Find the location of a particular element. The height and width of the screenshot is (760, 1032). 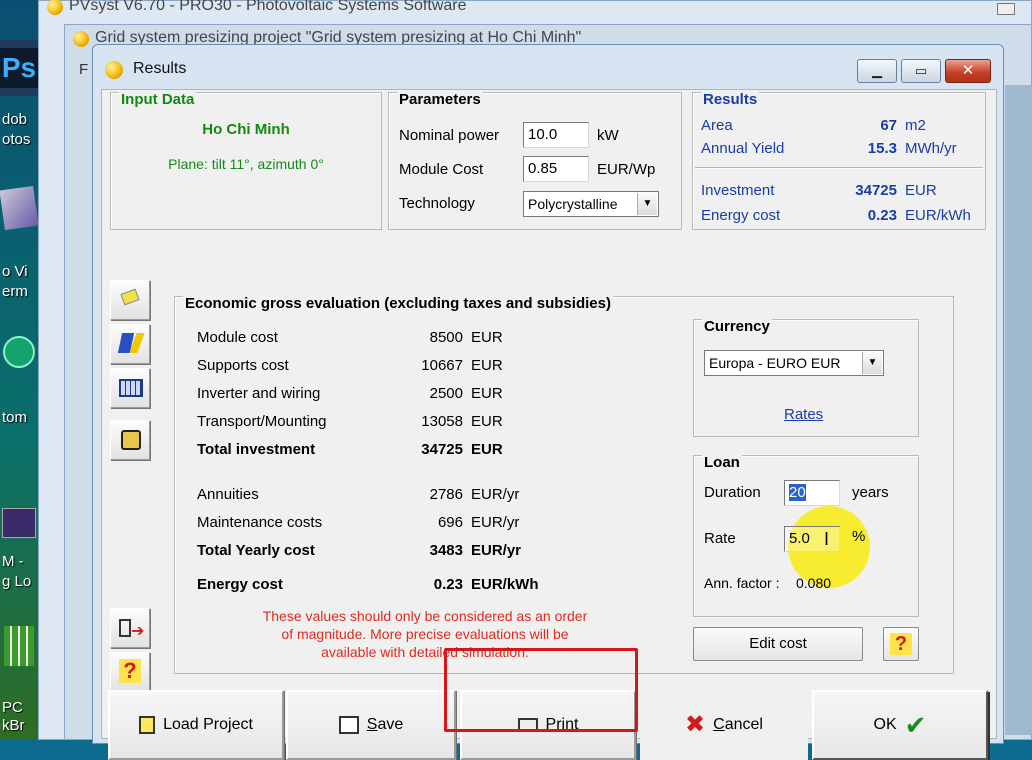

photoshop-icon: Ps is located at coordinates (19, 68).